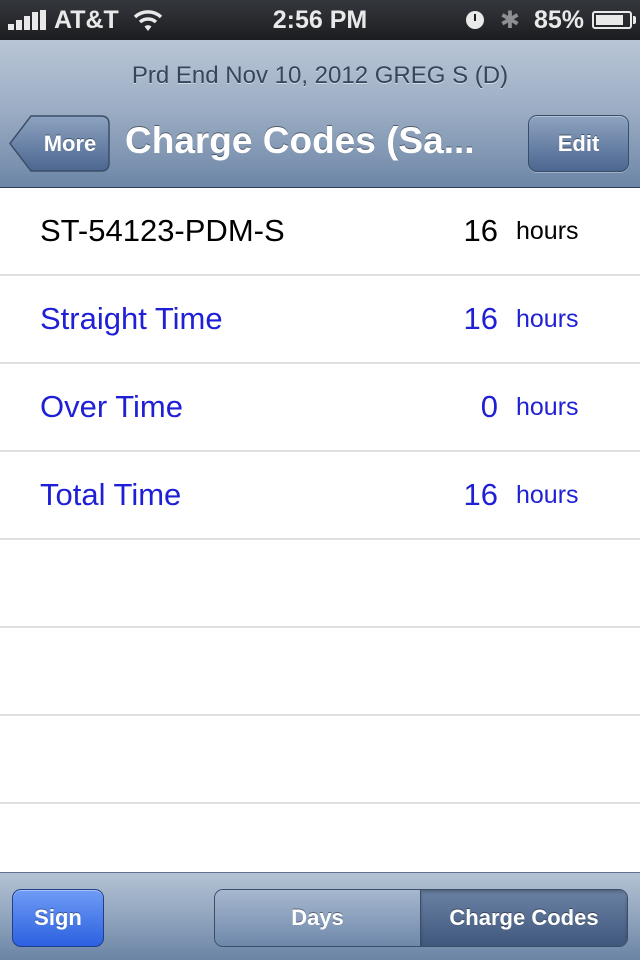  Describe the element at coordinates (578, 143) in the screenshot. I see `edit-button: Edit` at that location.